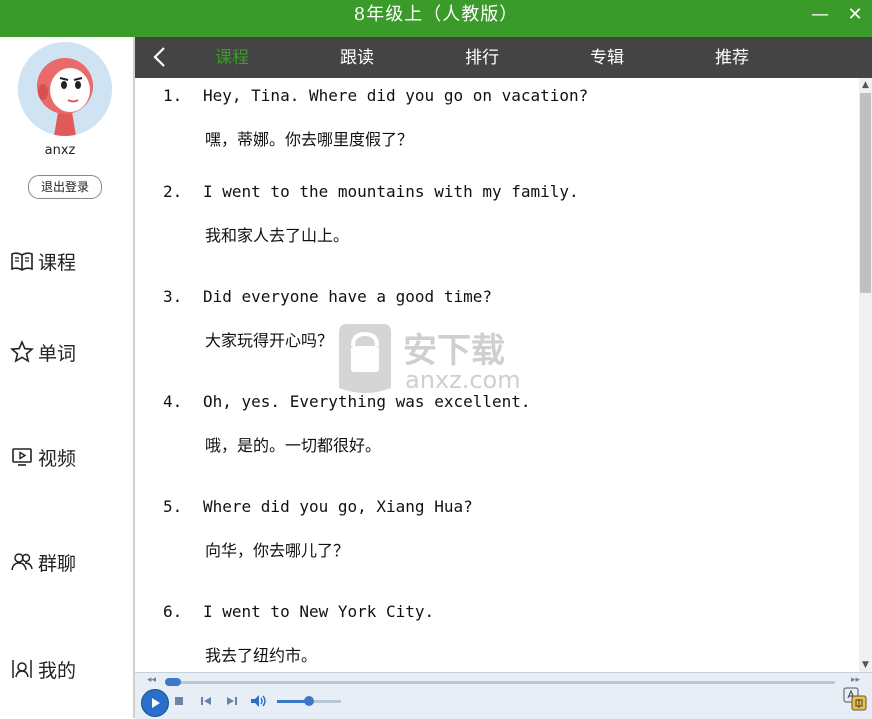 The height and width of the screenshot is (719, 872). What do you see at coordinates (820, 15) in the screenshot?
I see `minimize-button: —` at bounding box center [820, 15].